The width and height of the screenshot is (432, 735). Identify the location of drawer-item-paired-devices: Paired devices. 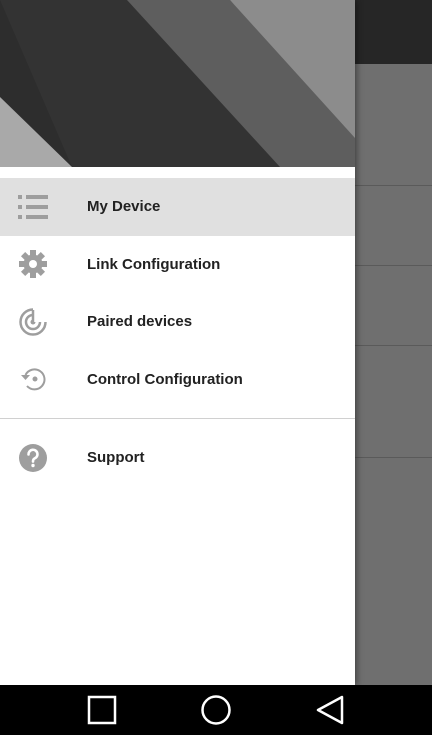
(177, 322).